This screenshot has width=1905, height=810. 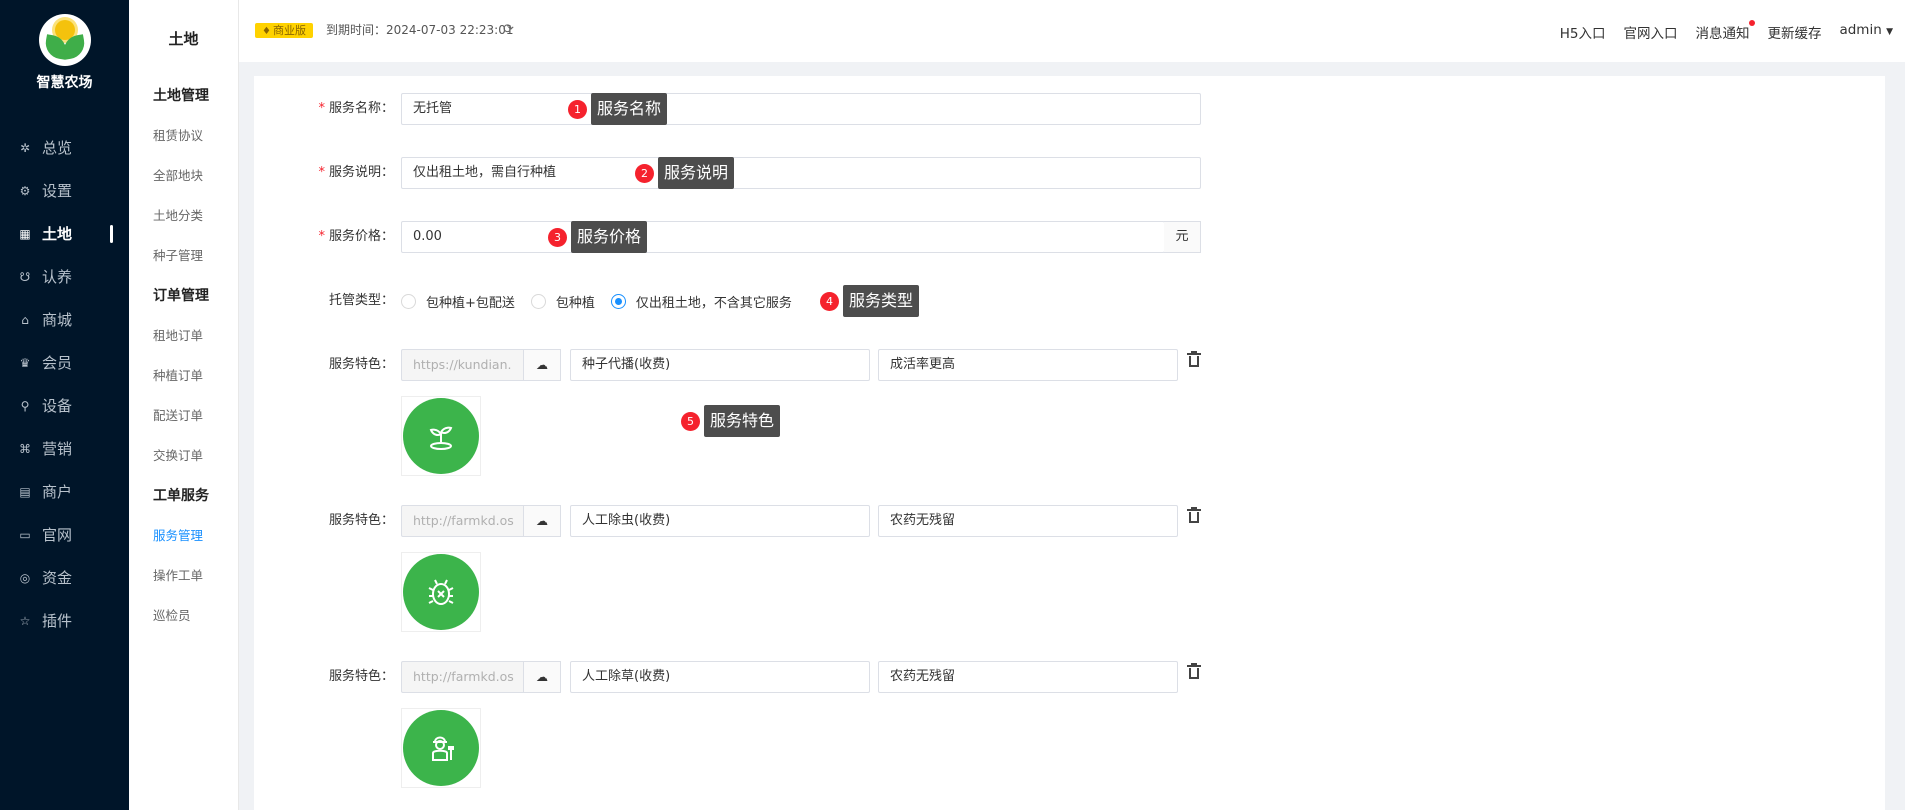 I want to click on nav-item-mall: ⌂ 商城, so click(x=64, y=319).